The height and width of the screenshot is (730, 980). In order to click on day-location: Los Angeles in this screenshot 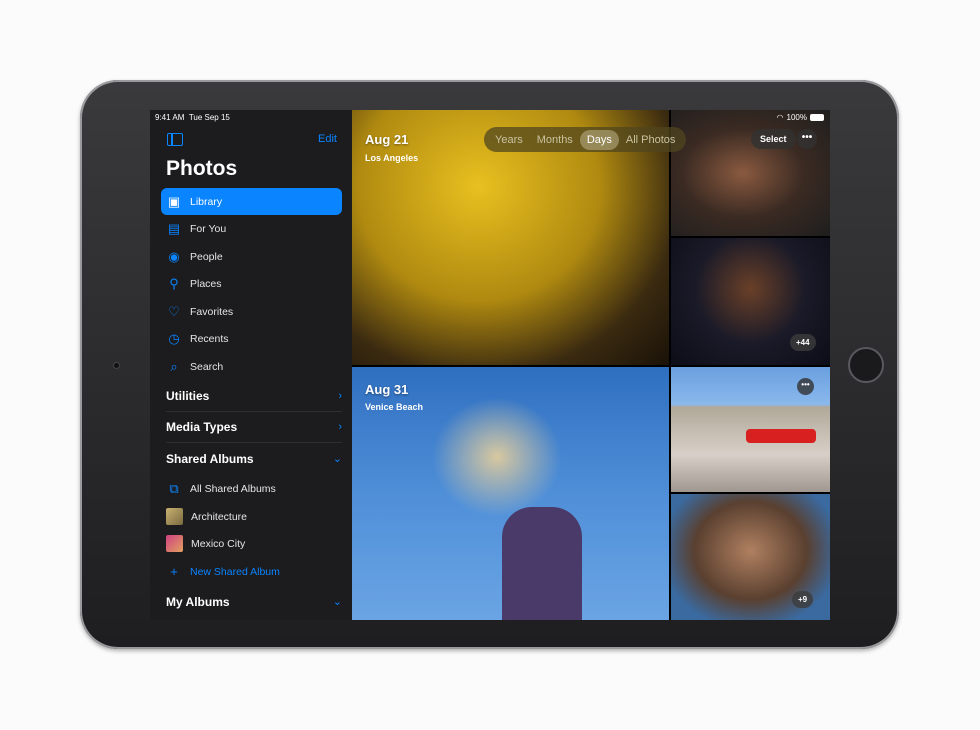, I will do `click(392, 158)`.